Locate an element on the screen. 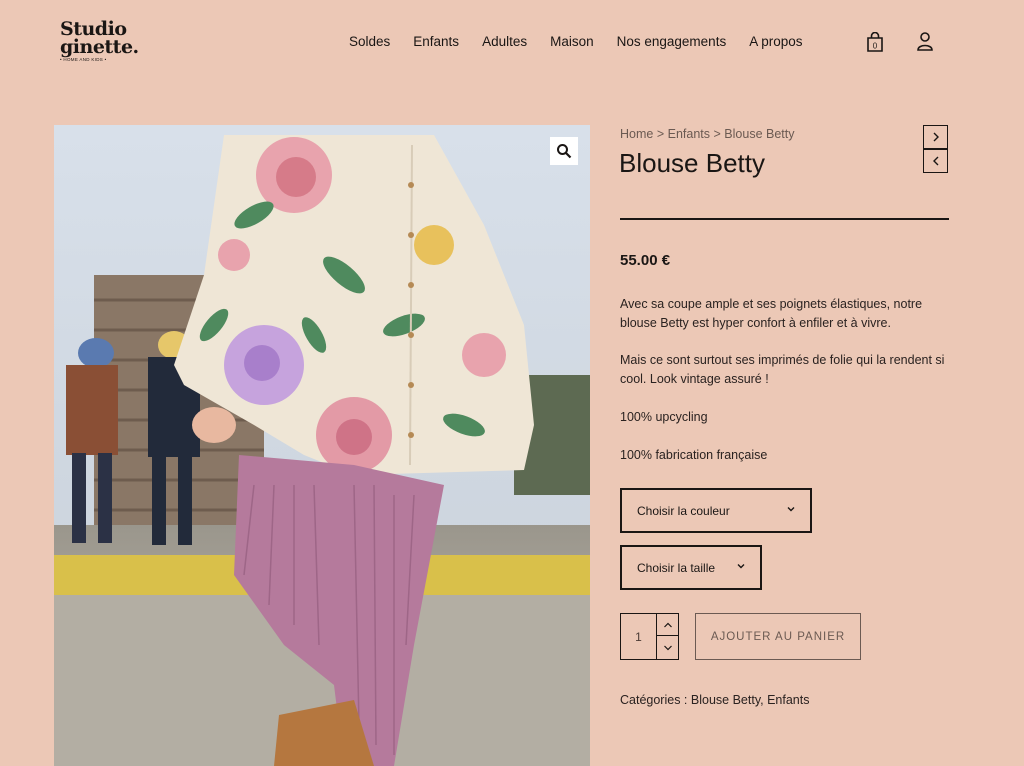  breadcrumb: Home > Enfants > Blouse Betty is located at coordinates (707, 134).